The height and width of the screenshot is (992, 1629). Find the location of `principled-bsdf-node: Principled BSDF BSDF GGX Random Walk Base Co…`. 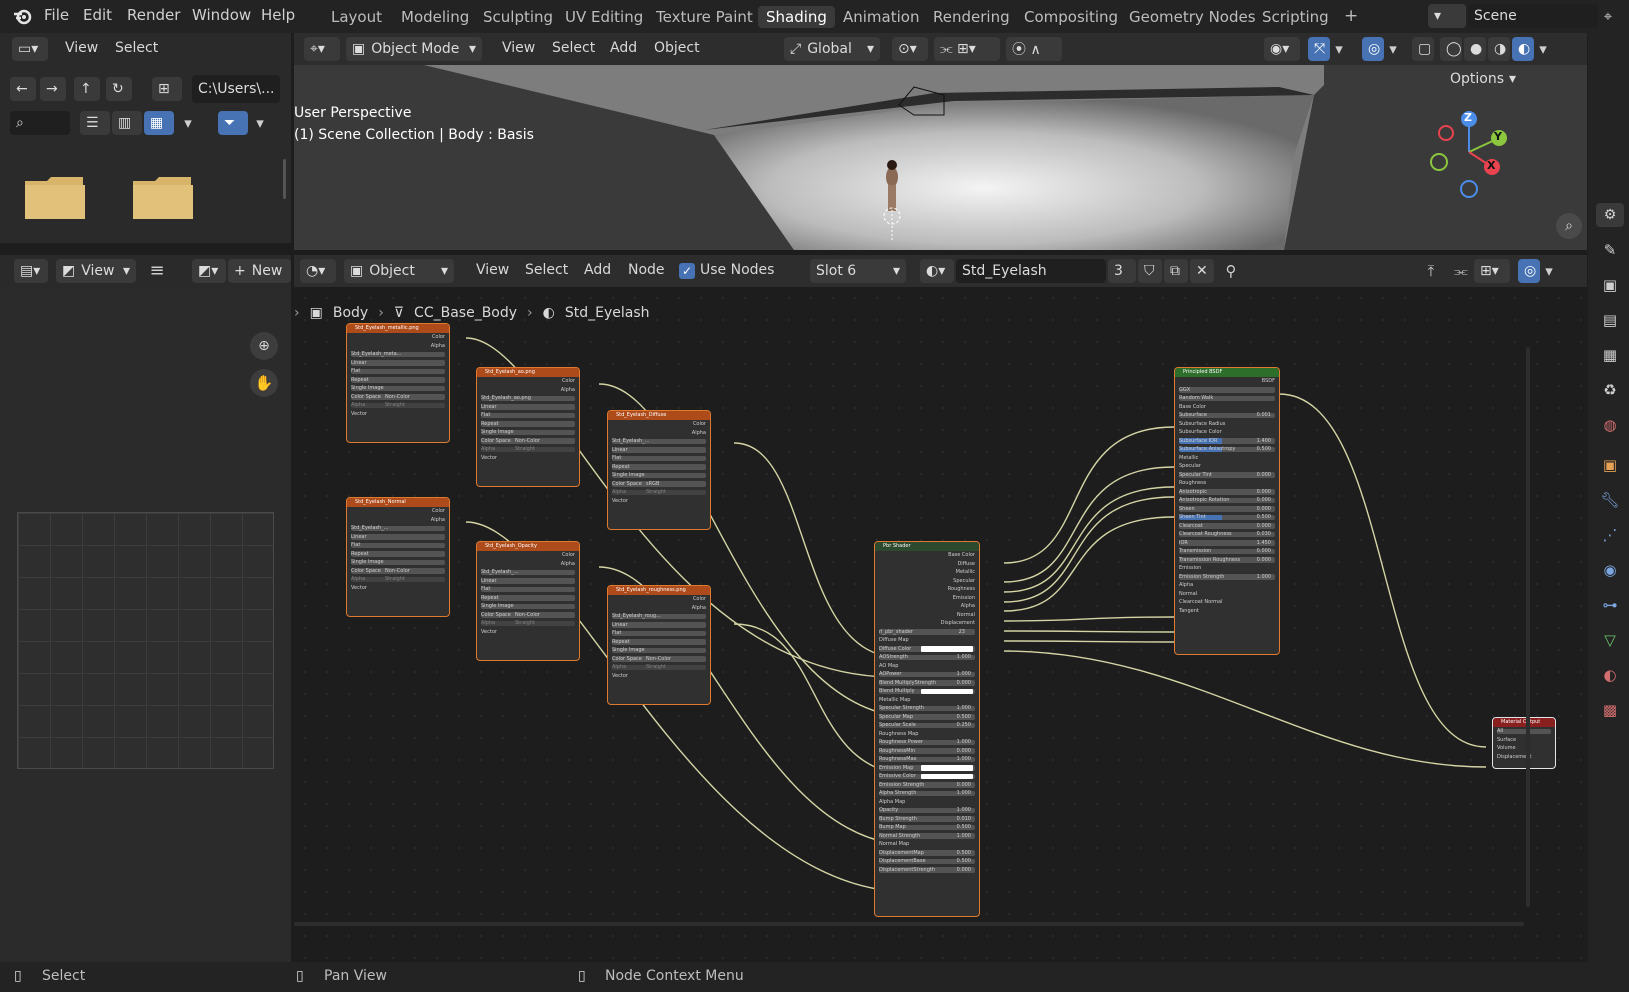

principled-bsdf-node: Principled BSDF BSDF GGX Random Walk Base Co… is located at coordinates (1227, 511).